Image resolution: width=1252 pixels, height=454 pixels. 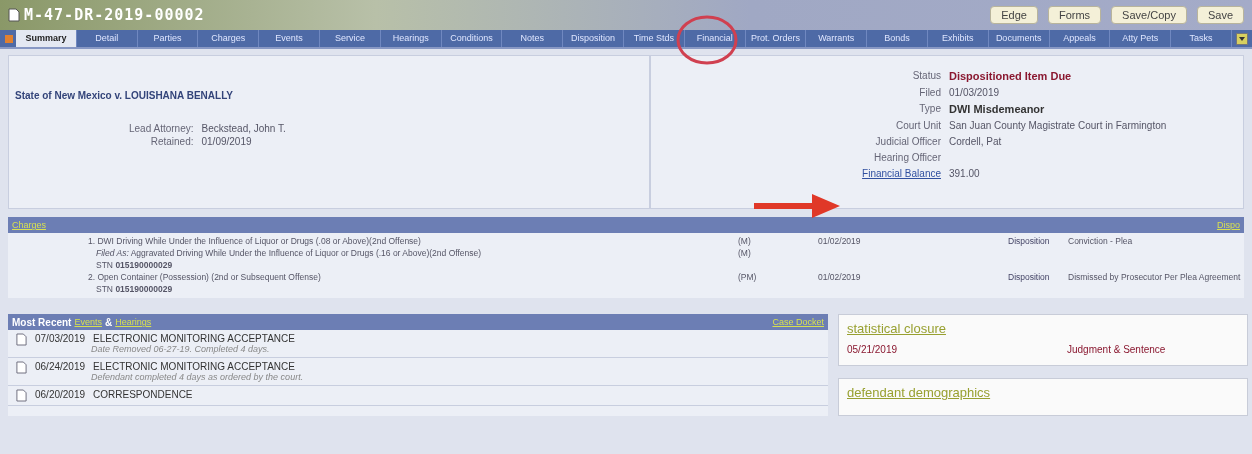 What do you see at coordinates (958, 38) in the screenshot?
I see `tab: Exhibits` at bounding box center [958, 38].